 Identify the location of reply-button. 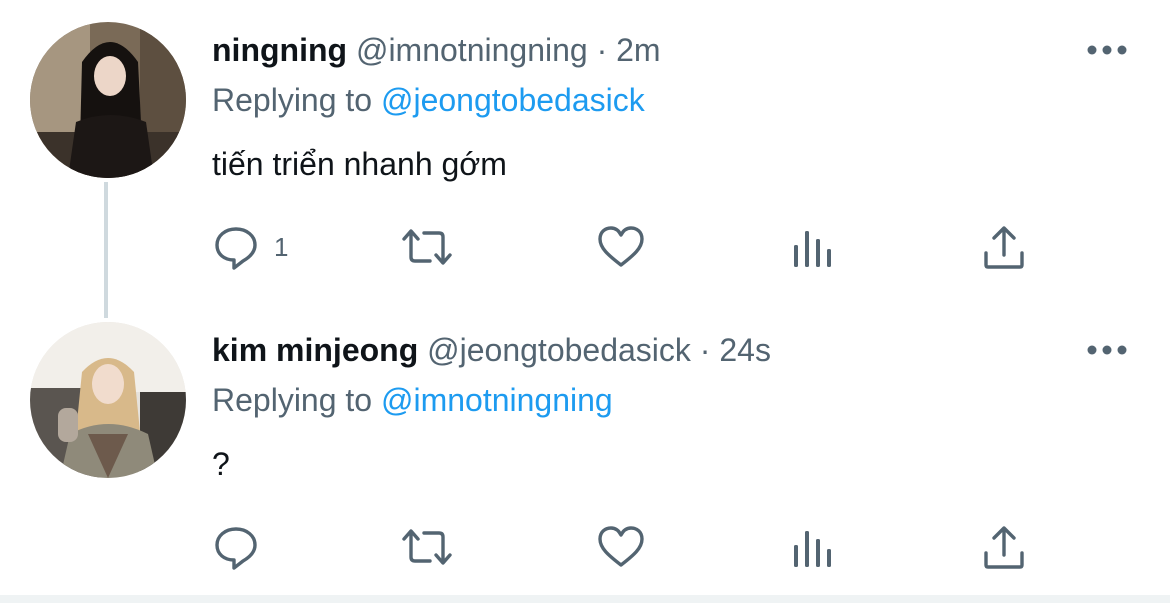
(243, 547).